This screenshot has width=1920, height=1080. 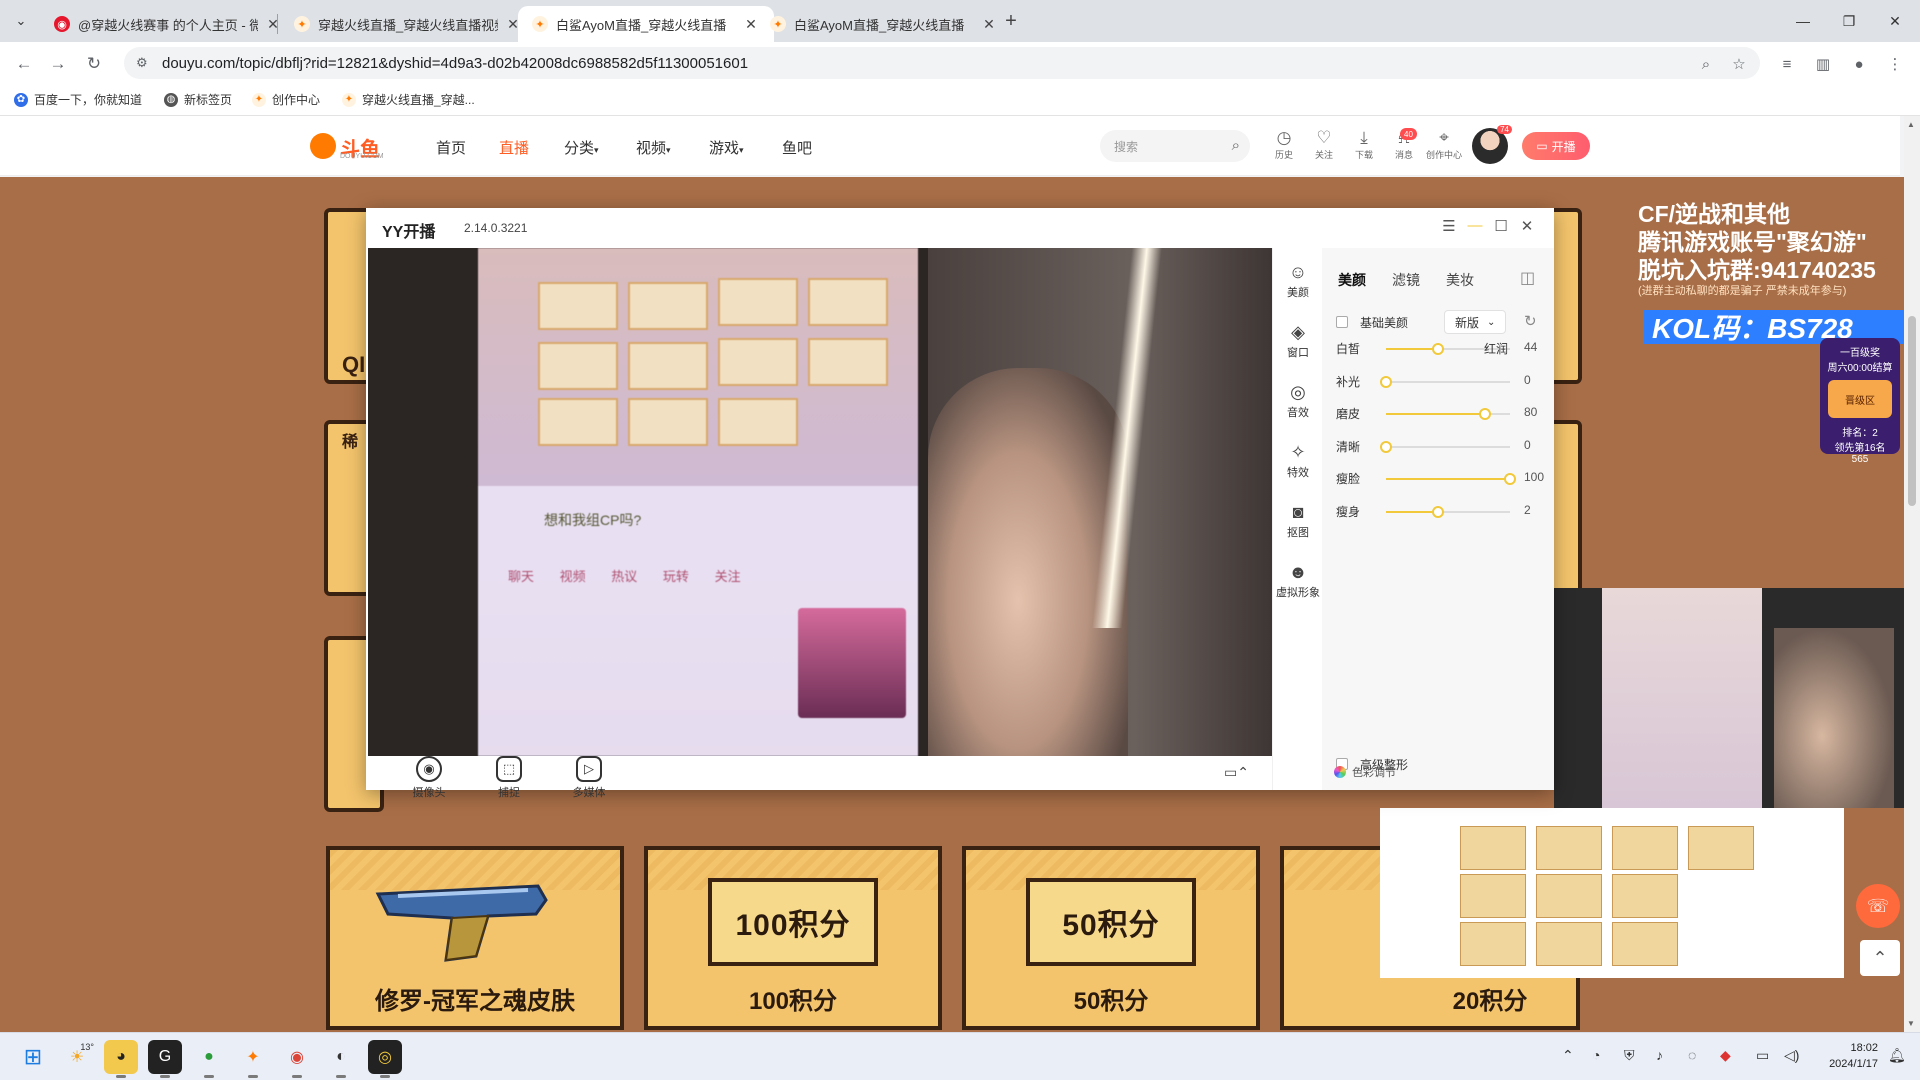 What do you see at coordinates (1298, 281) in the screenshot?
I see `side-beauty: ☺ 美颜` at bounding box center [1298, 281].